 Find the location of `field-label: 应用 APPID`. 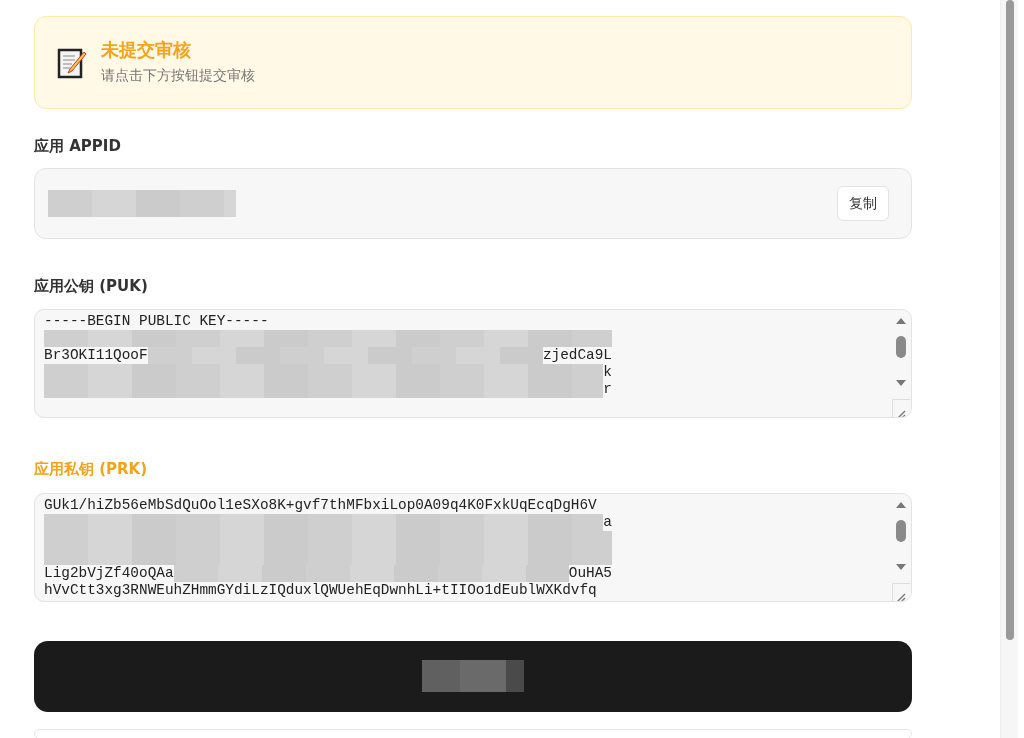

field-label: 应用 APPID is located at coordinates (78, 146).